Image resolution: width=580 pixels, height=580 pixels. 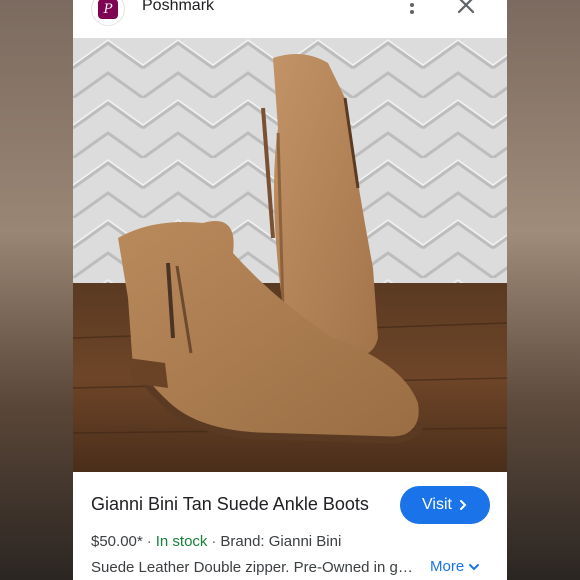 What do you see at coordinates (290, 19) in the screenshot?
I see `source-header: P Poshmark` at bounding box center [290, 19].